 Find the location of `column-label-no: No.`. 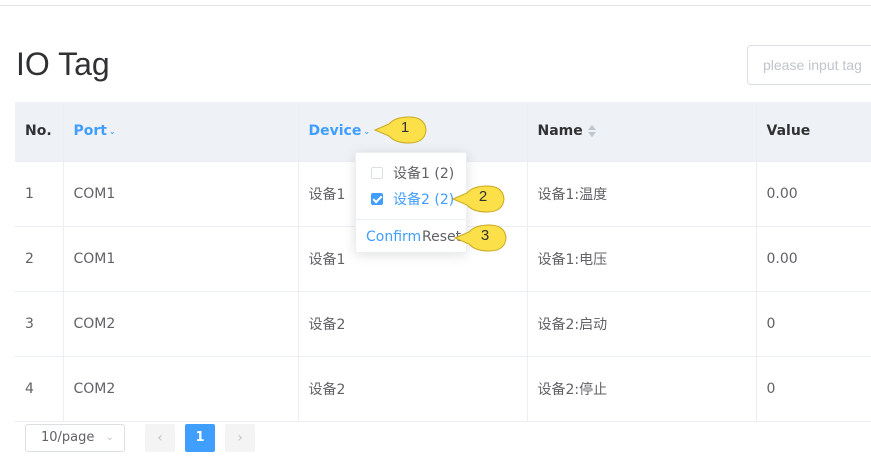

column-label-no: No. is located at coordinates (38, 131).